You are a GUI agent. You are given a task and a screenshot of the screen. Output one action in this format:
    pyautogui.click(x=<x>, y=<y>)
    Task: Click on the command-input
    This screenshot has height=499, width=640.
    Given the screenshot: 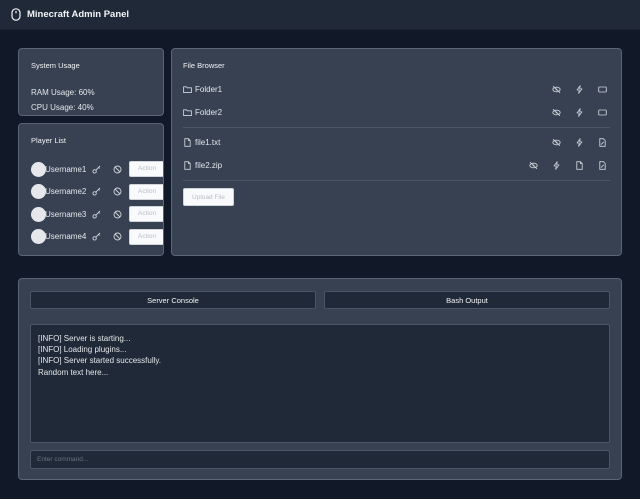 What is the action you would take?
    pyautogui.click(x=320, y=459)
    